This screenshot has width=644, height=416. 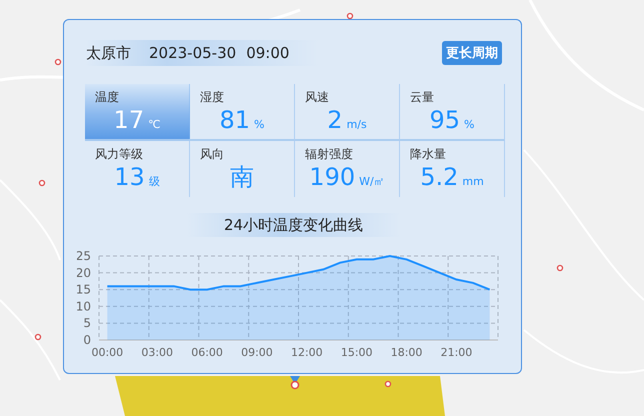 What do you see at coordinates (335, 120) in the screenshot?
I see `metric-value: 2` at bounding box center [335, 120].